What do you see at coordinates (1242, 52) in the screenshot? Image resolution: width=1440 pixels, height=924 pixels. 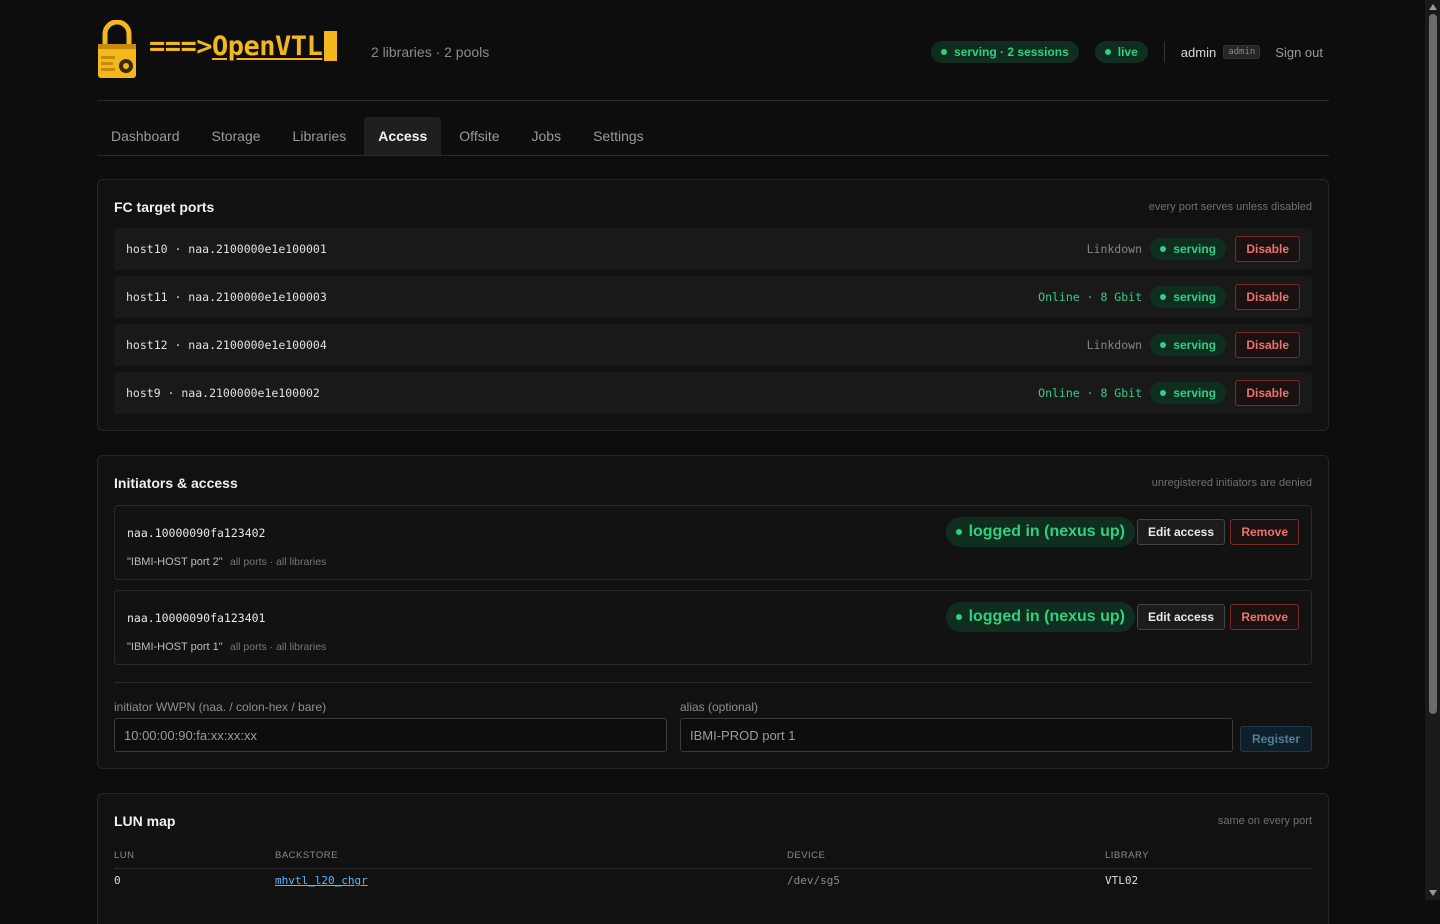 I see `role-badge: admin` at bounding box center [1242, 52].